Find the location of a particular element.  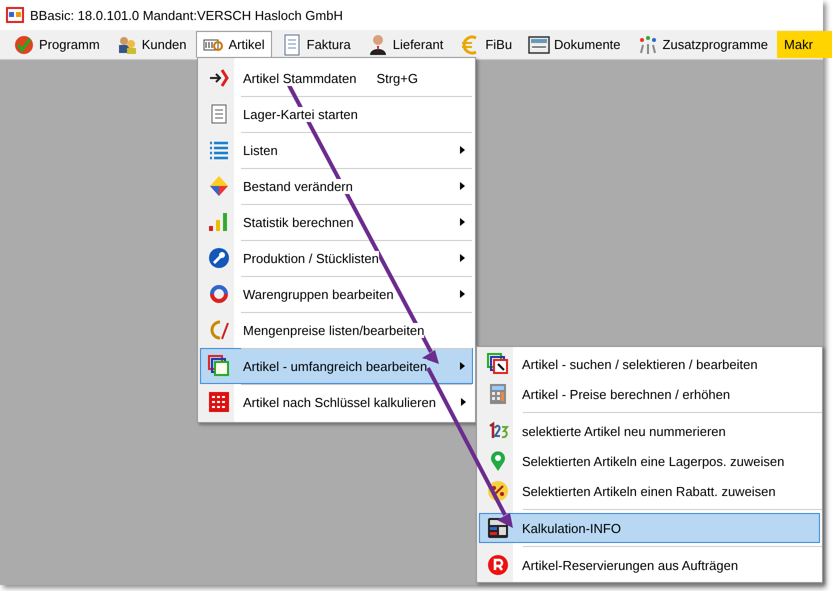

menu-item: Produktion / Stücklisten is located at coordinates (336, 258).